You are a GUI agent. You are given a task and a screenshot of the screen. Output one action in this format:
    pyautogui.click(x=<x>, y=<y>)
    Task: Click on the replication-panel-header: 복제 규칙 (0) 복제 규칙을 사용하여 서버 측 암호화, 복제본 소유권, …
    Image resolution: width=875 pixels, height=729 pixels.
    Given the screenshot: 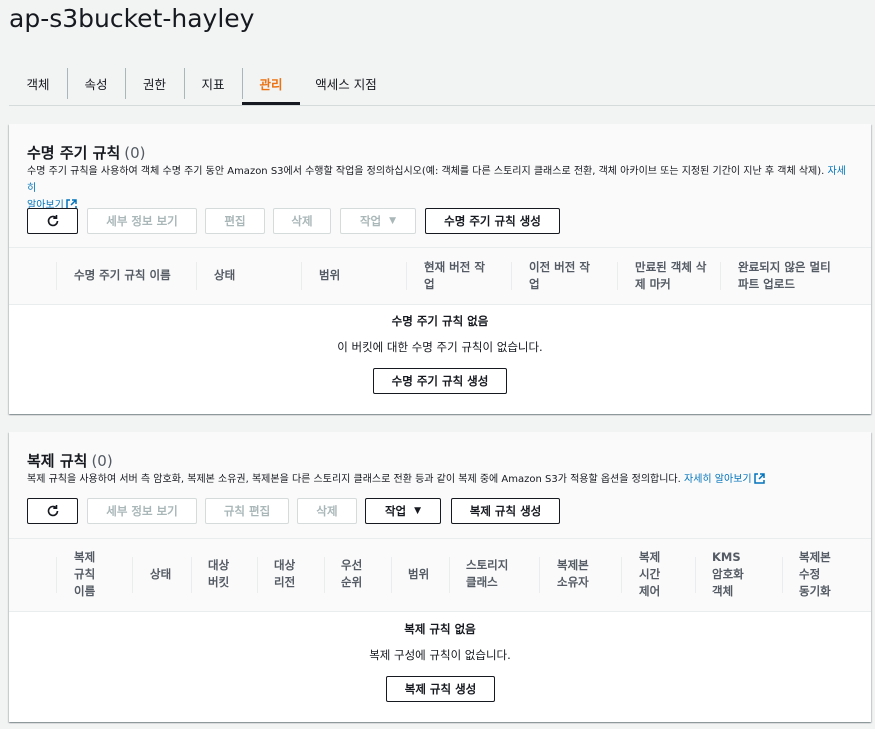 What is the action you would take?
    pyautogui.click(x=440, y=485)
    